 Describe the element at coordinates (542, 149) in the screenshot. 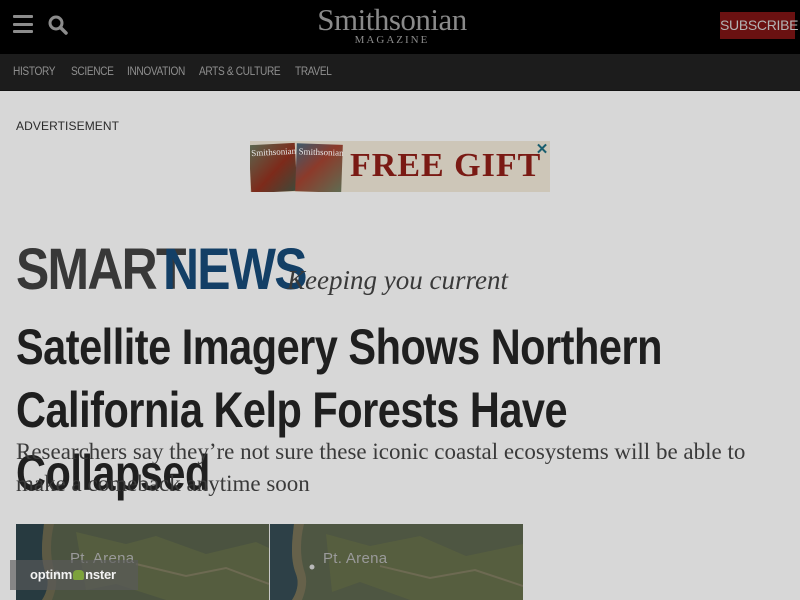

I see `close-icon: ✕` at that location.